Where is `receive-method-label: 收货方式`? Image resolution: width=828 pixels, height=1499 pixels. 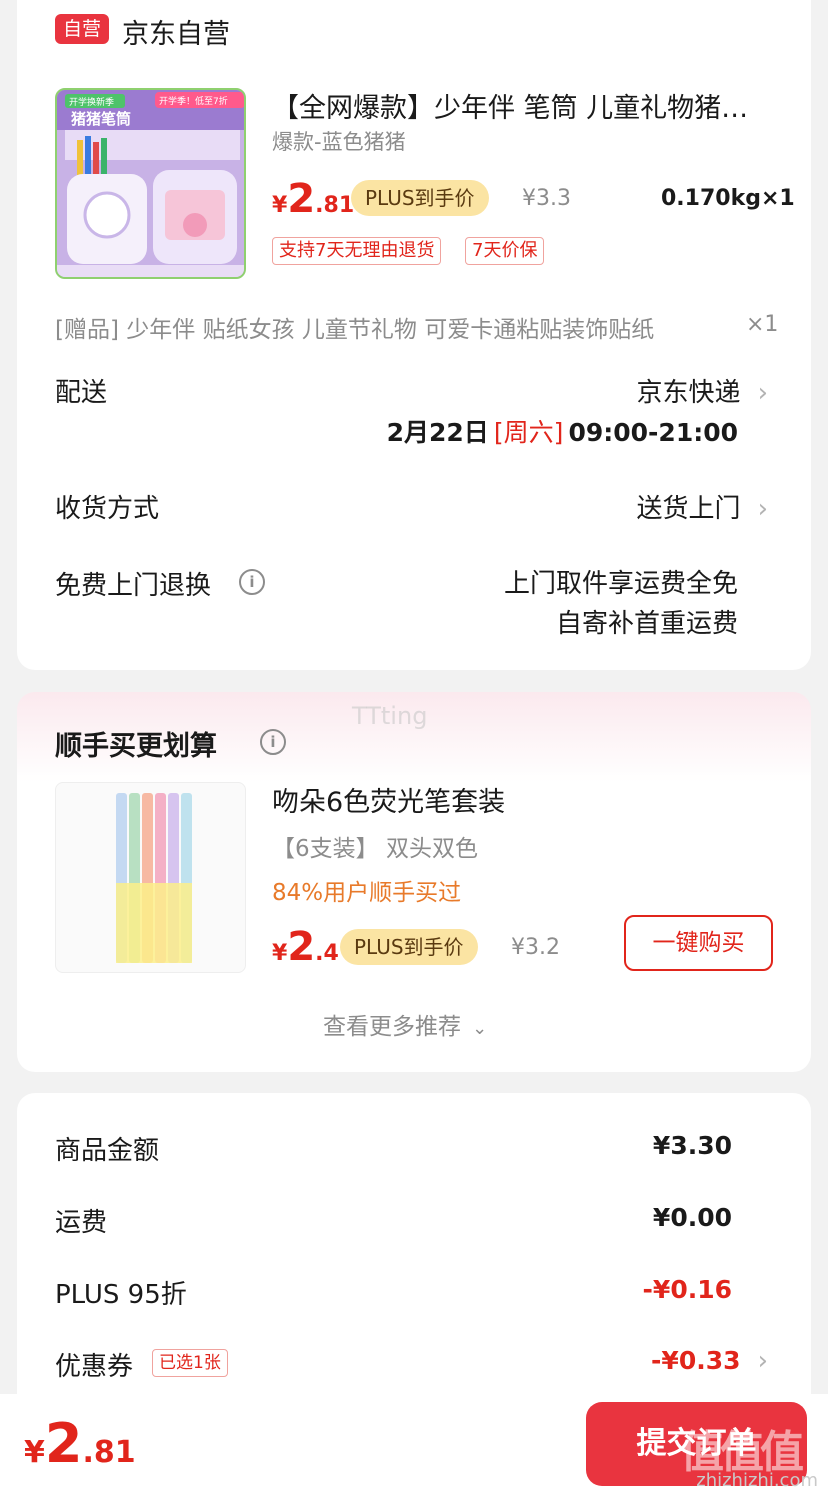 receive-method-label: 收货方式 is located at coordinates (107, 509).